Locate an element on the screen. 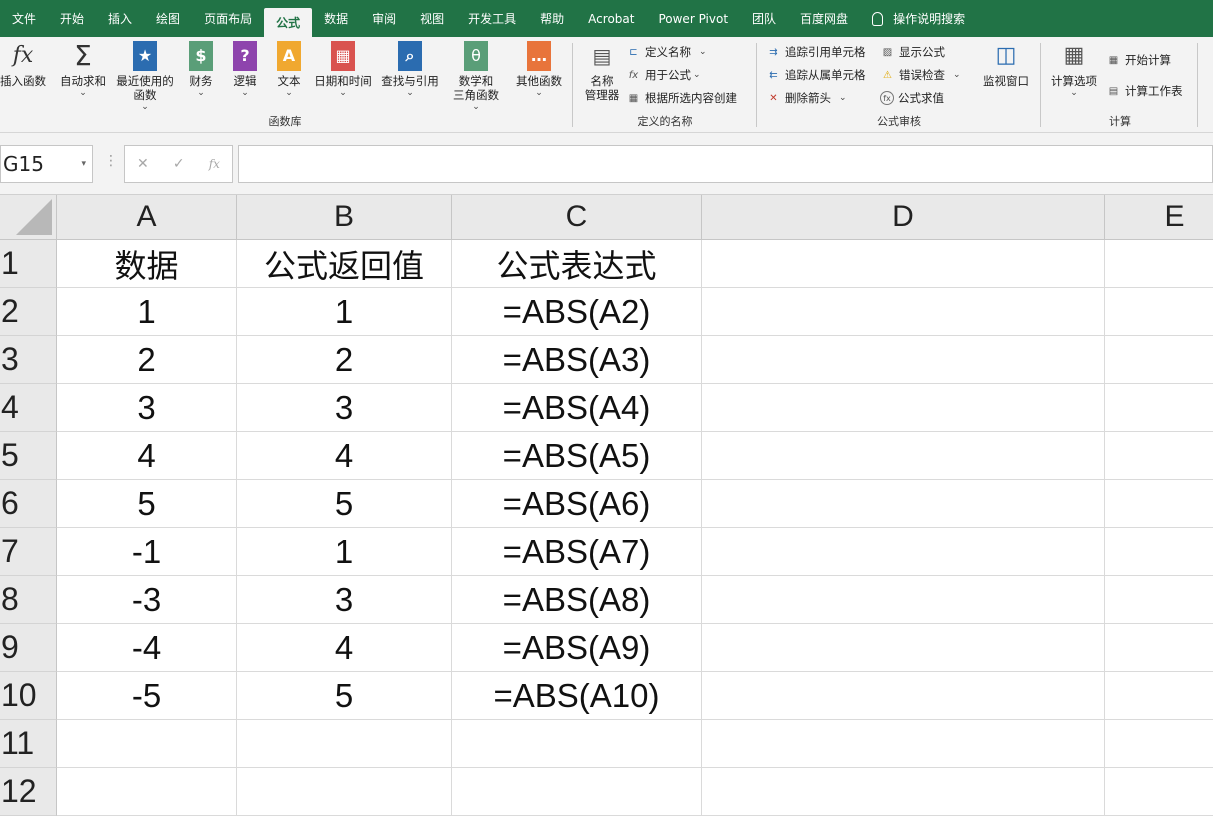 The image size is (1213, 824). cell-d7 is located at coordinates (903, 552).